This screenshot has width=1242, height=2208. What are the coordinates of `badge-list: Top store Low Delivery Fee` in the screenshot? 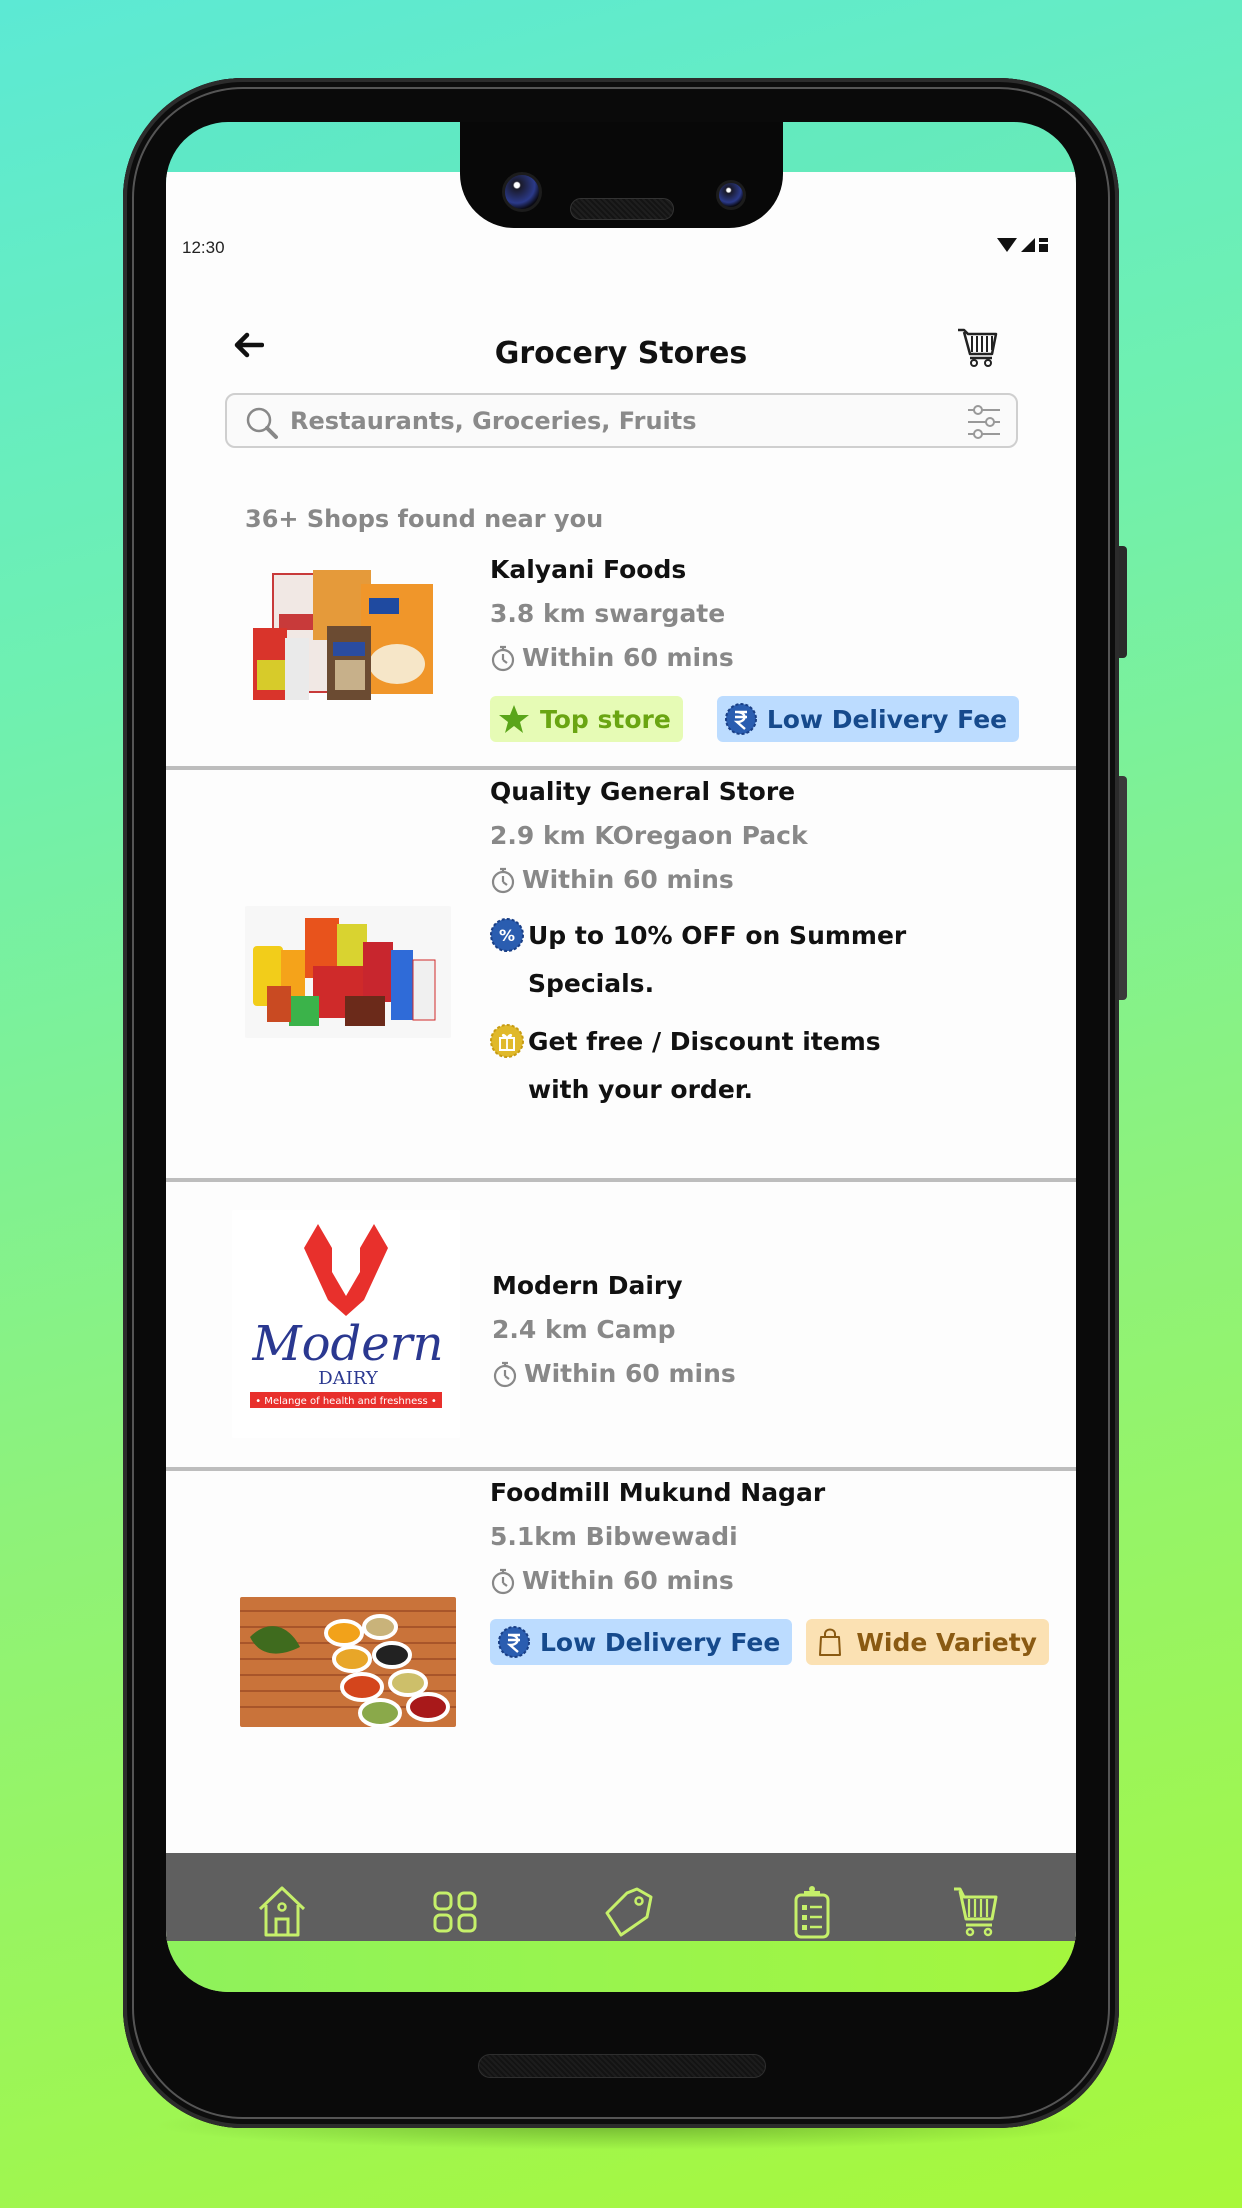 It's located at (755, 719).